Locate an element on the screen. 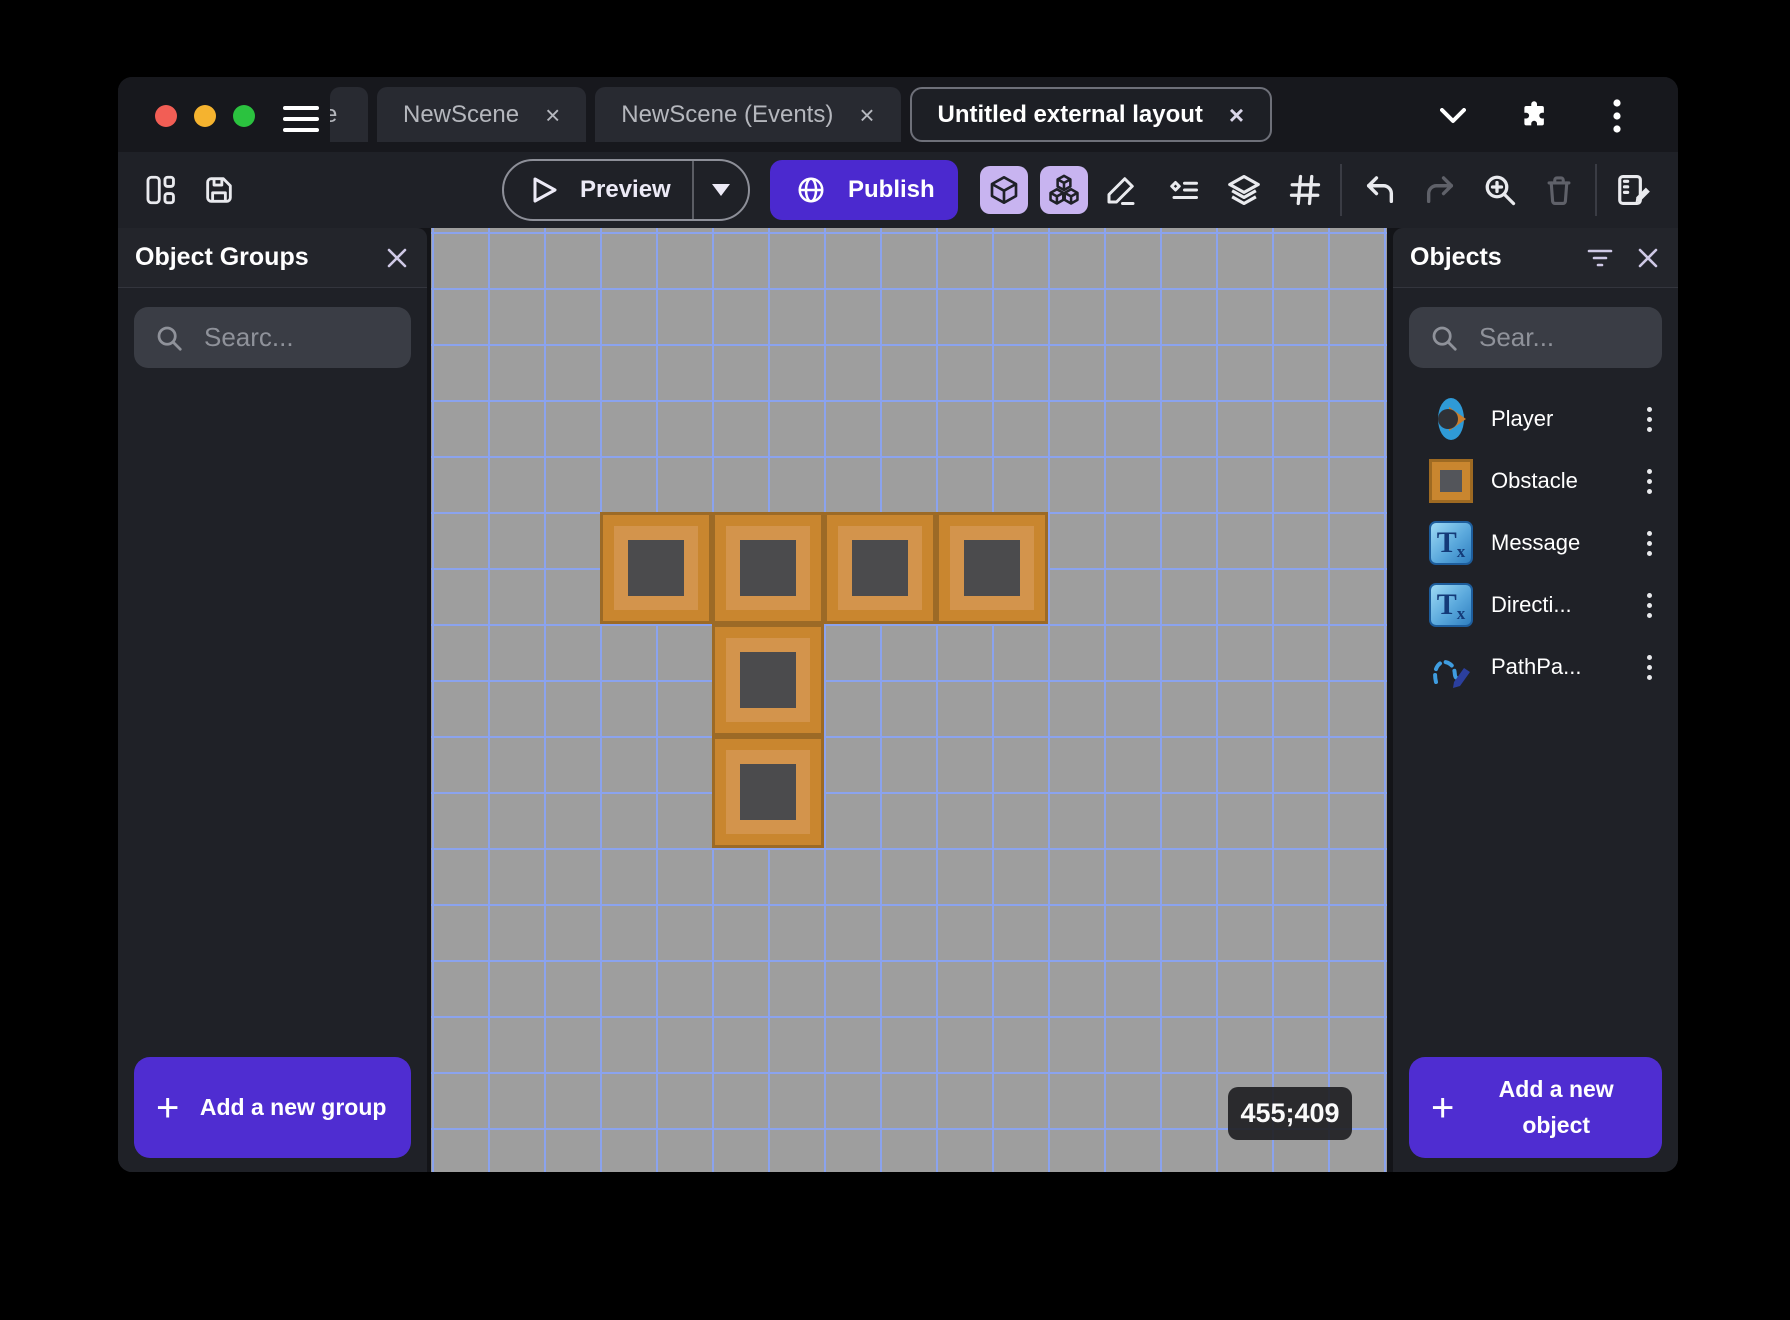 The width and height of the screenshot is (1790, 1320). preview-button: Preview is located at coordinates (626, 190).